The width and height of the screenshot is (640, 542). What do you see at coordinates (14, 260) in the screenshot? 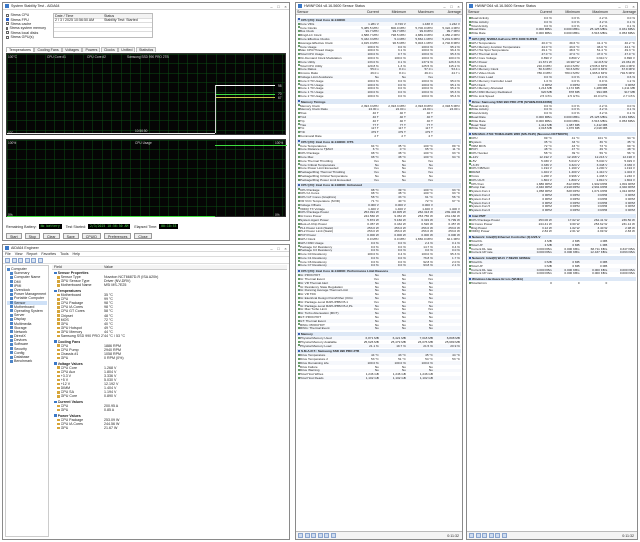
I see `forward-icon` at bounding box center [14, 260].